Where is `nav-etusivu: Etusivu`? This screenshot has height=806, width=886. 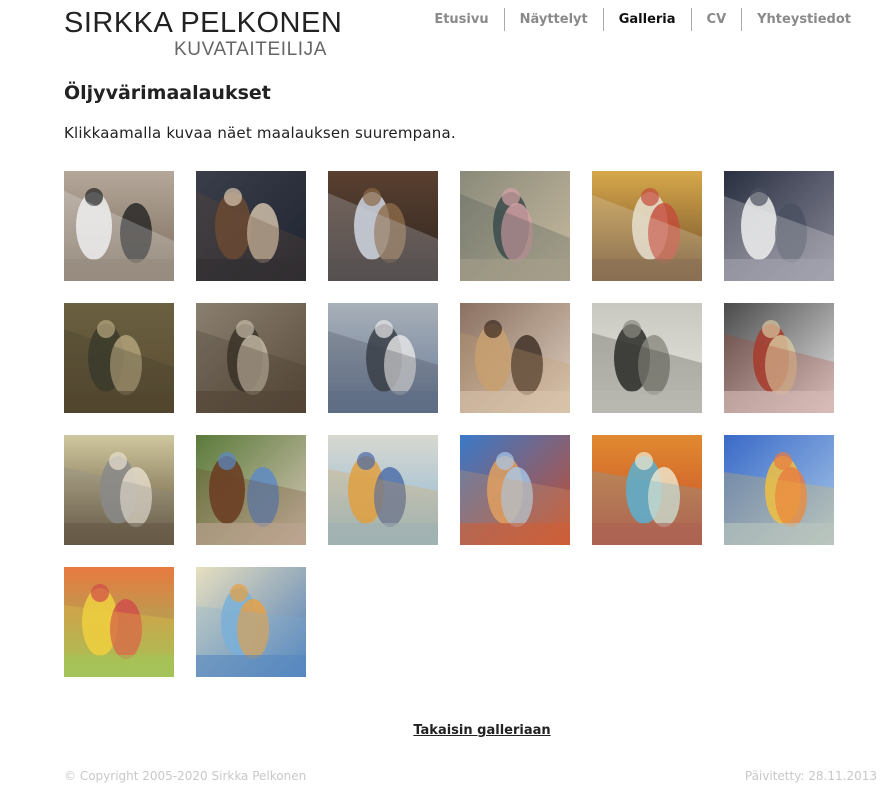 nav-etusivu: Etusivu is located at coordinates (461, 19).